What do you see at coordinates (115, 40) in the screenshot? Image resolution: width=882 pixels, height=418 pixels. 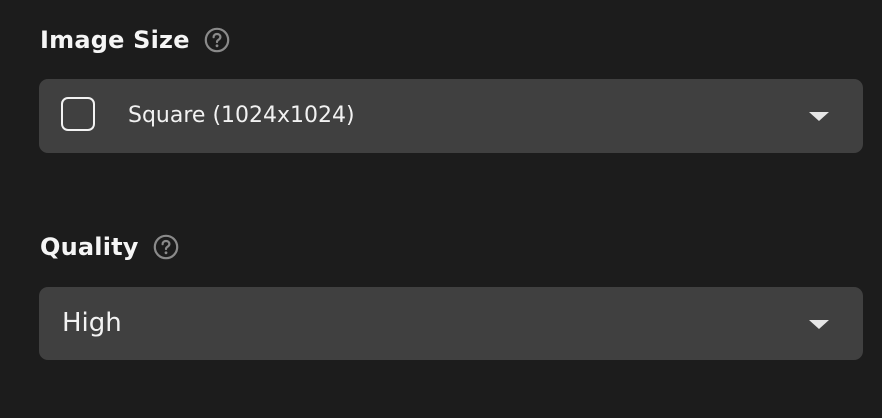 I see `image-size-label: Image Size` at bounding box center [115, 40].